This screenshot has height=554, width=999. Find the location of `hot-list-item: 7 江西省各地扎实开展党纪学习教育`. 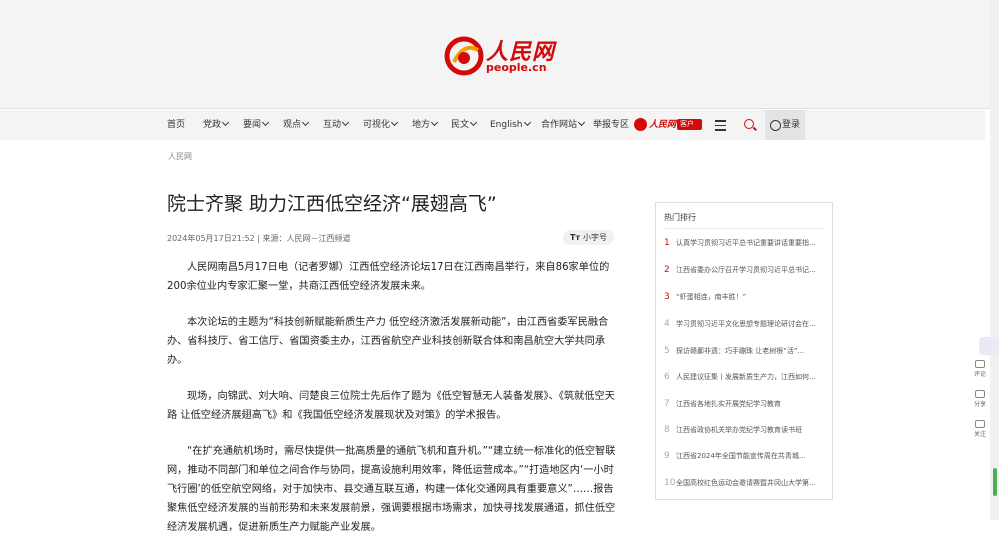

hot-list-item: 7 江西省各地扎实开展党纪学习教育 is located at coordinates (744, 404).